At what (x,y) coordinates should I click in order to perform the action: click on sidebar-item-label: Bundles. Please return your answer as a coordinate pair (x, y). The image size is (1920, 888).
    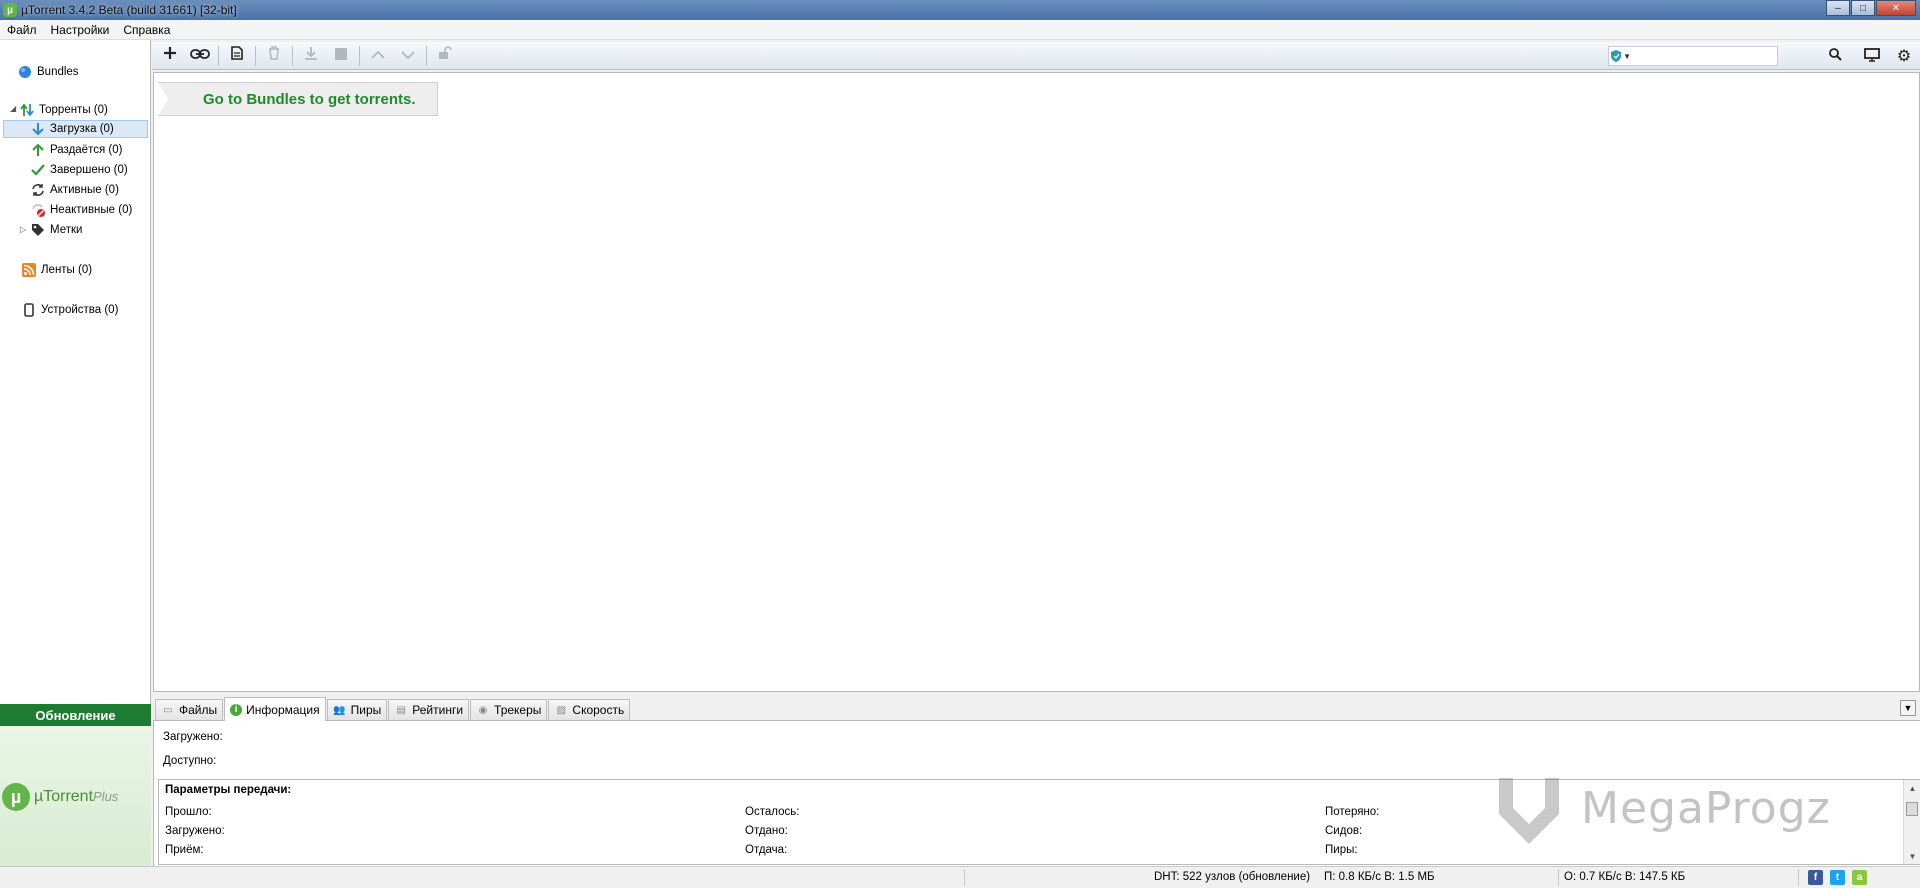
    Looking at the image, I should click on (58, 72).